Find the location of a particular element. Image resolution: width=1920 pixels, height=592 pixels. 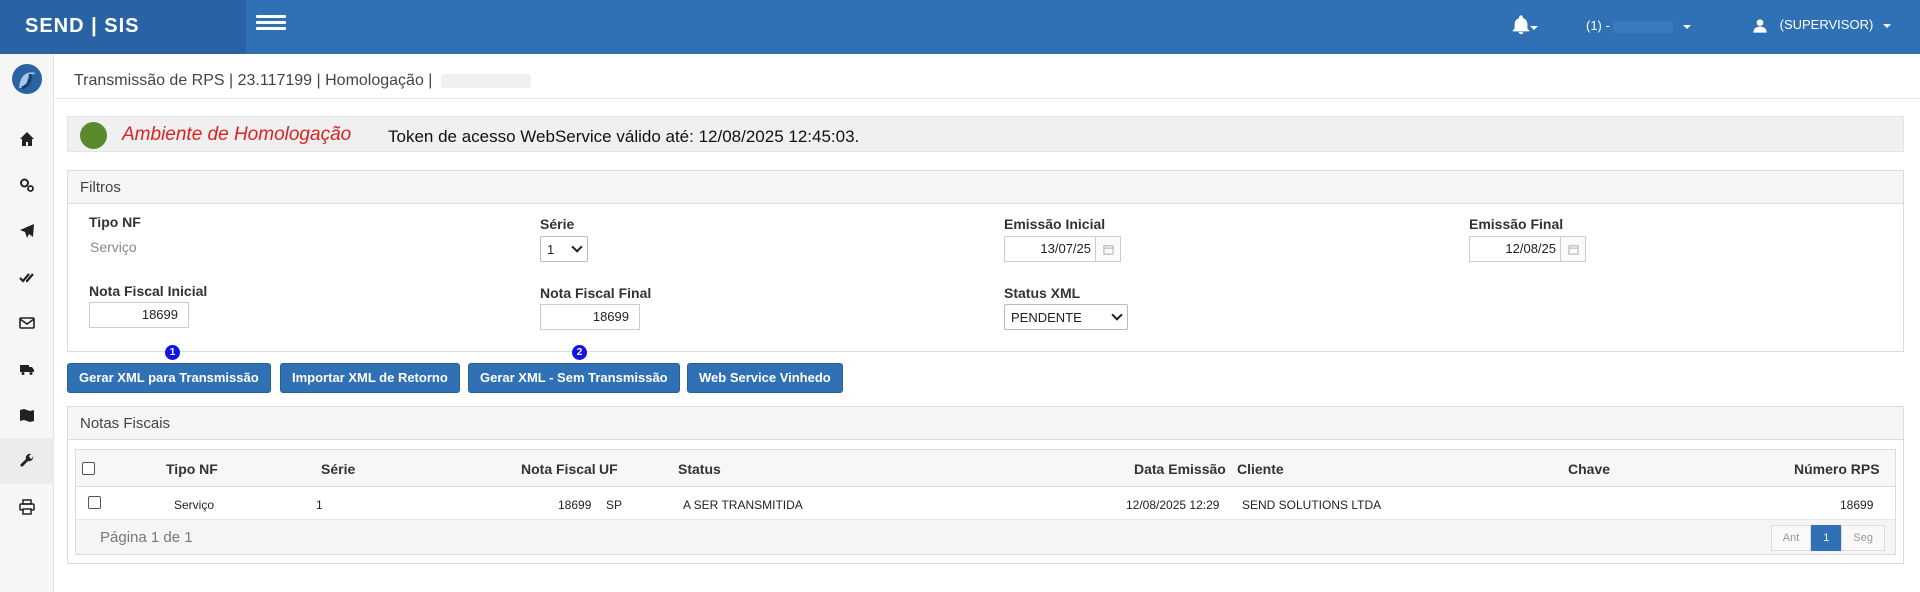

cogs-icon is located at coordinates (27, 185).